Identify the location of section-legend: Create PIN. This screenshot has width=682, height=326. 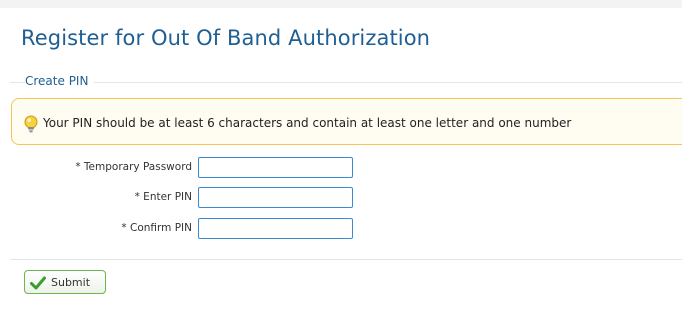
(60, 81).